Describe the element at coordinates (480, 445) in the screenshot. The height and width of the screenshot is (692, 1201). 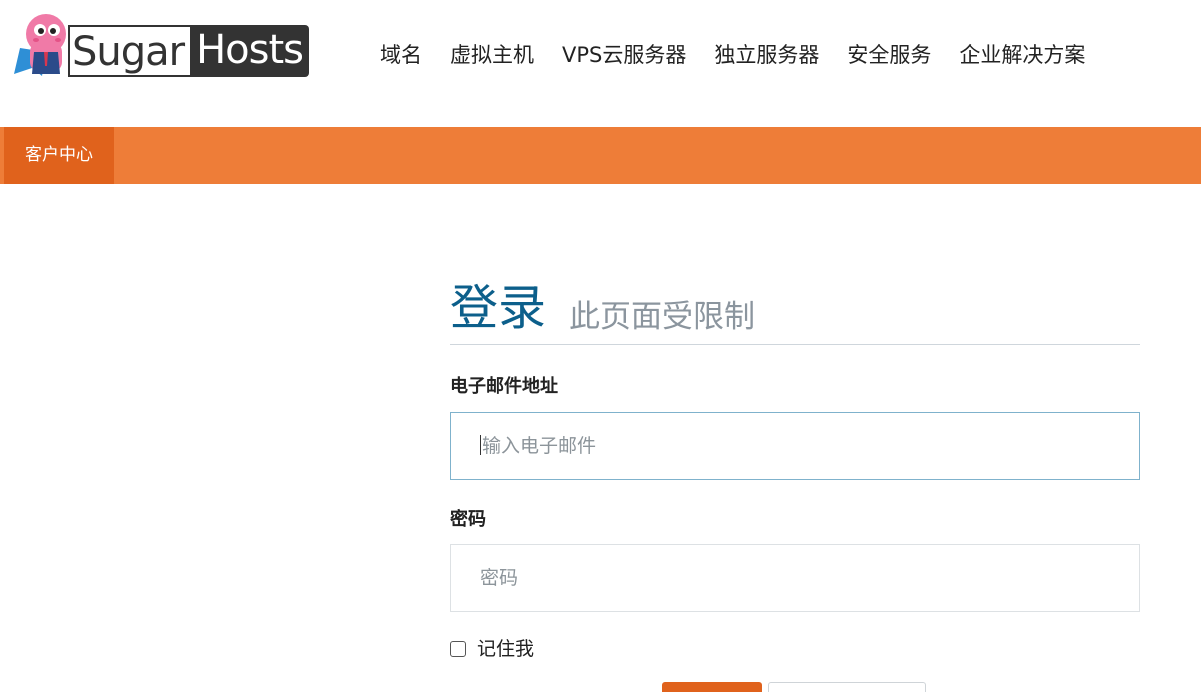
I see `text-caret` at that location.